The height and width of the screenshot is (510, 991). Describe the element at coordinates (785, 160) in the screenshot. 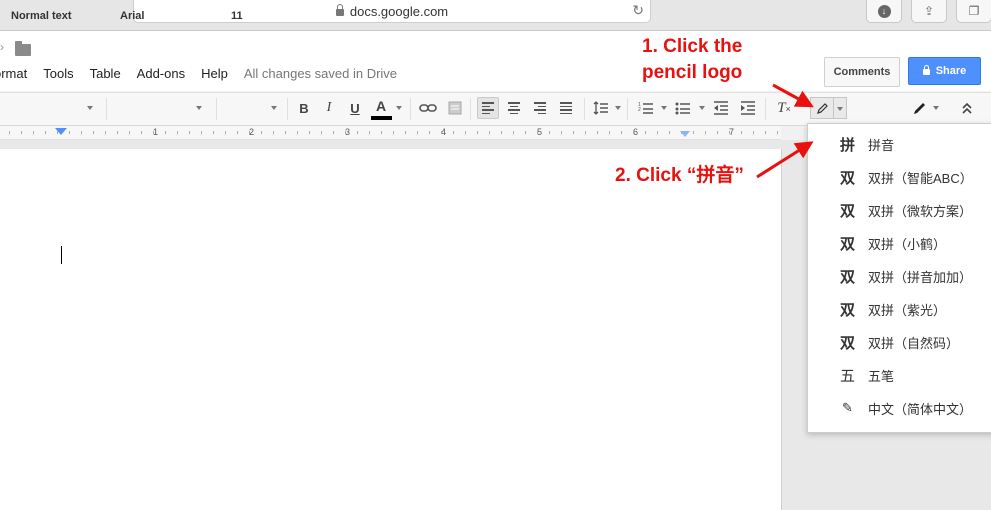

I see `arrow-to-pinyin` at that location.